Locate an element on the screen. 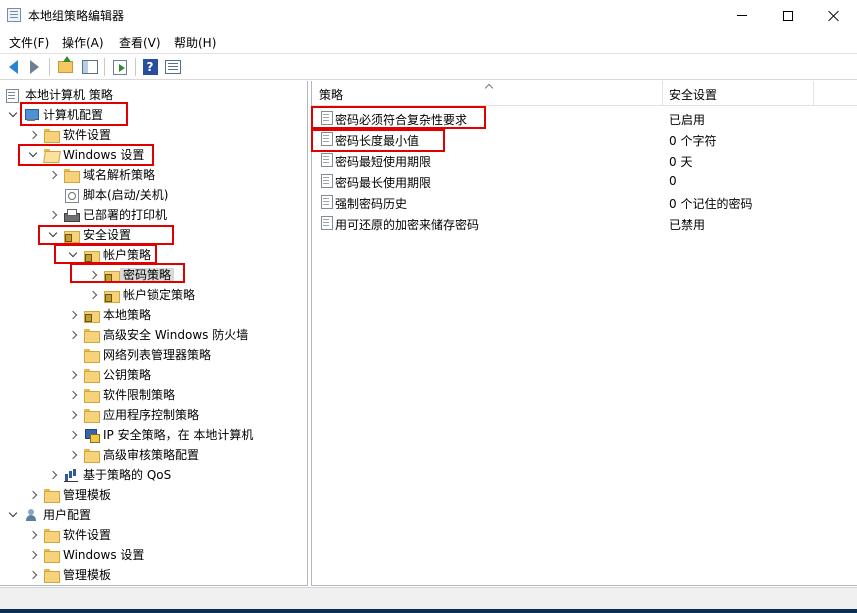 This screenshot has height=613, width=857. tree-item: 安全设置 is located at coordinates (153, 235).